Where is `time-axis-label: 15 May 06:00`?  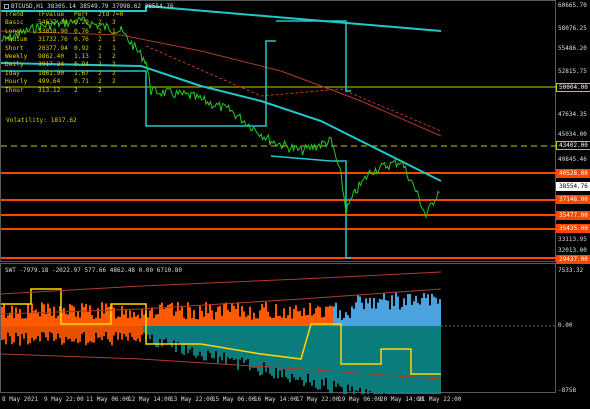
time-axis-label: 15 May 06:00 is located at coordinates (234, 399).